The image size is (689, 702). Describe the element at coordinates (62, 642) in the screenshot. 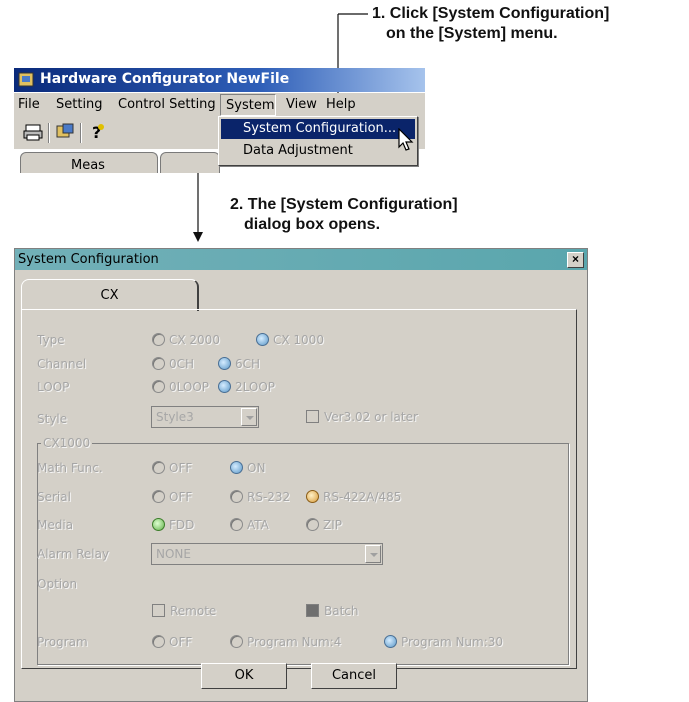

I see `program-label: Program` at that location.